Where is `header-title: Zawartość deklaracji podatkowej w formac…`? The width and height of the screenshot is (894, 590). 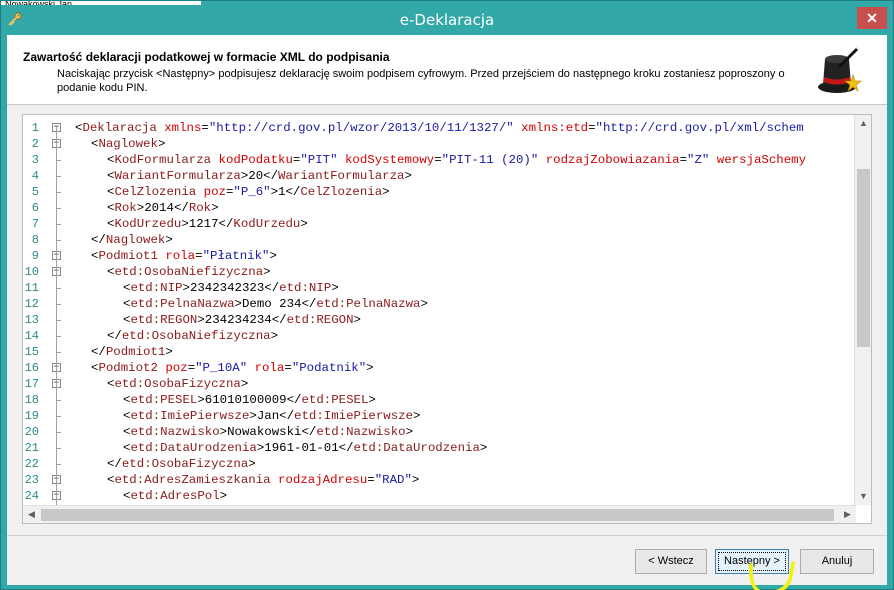 header-title: Zawartość deklaracji podatkowej w formac… is located at coordinates (206, 57).